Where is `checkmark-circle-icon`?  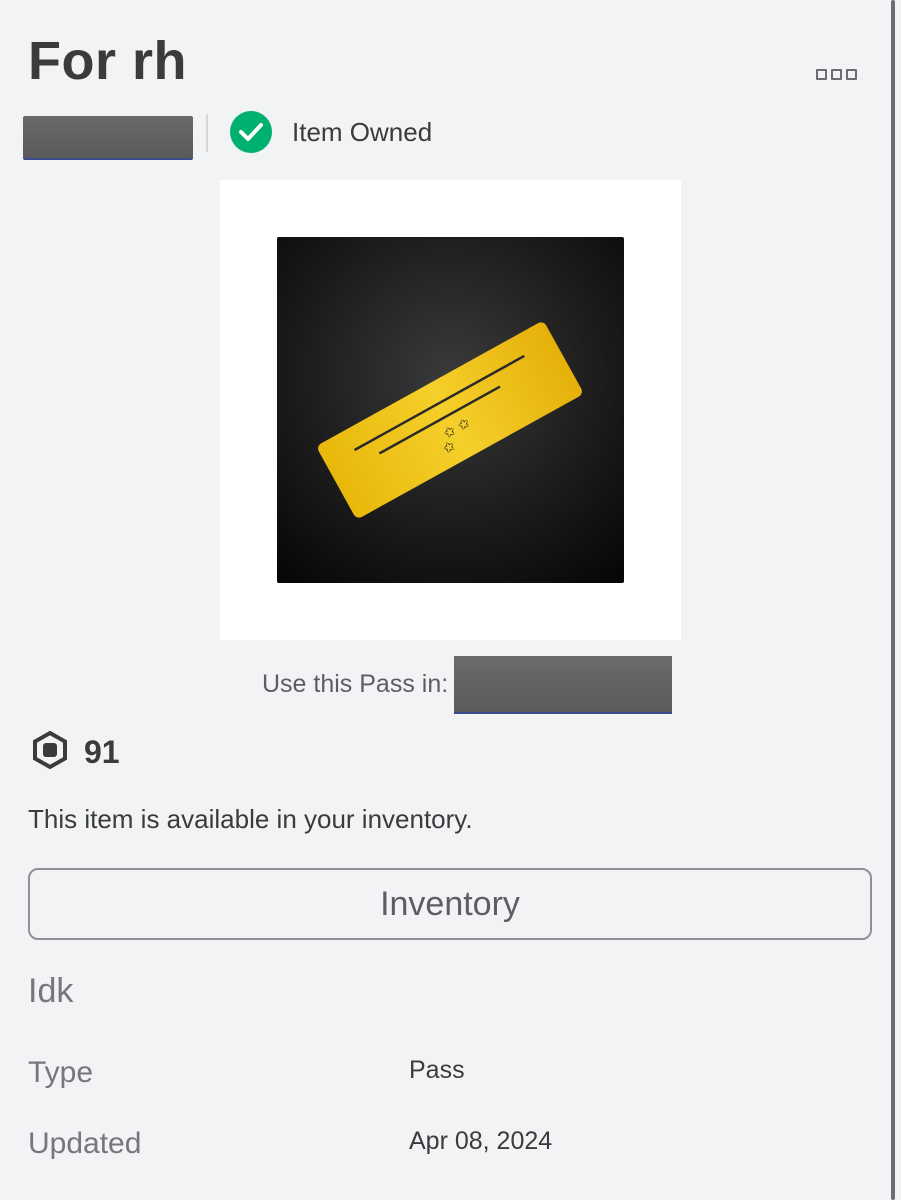
checkmark-circle-icon is located at coordinates (251, 132).